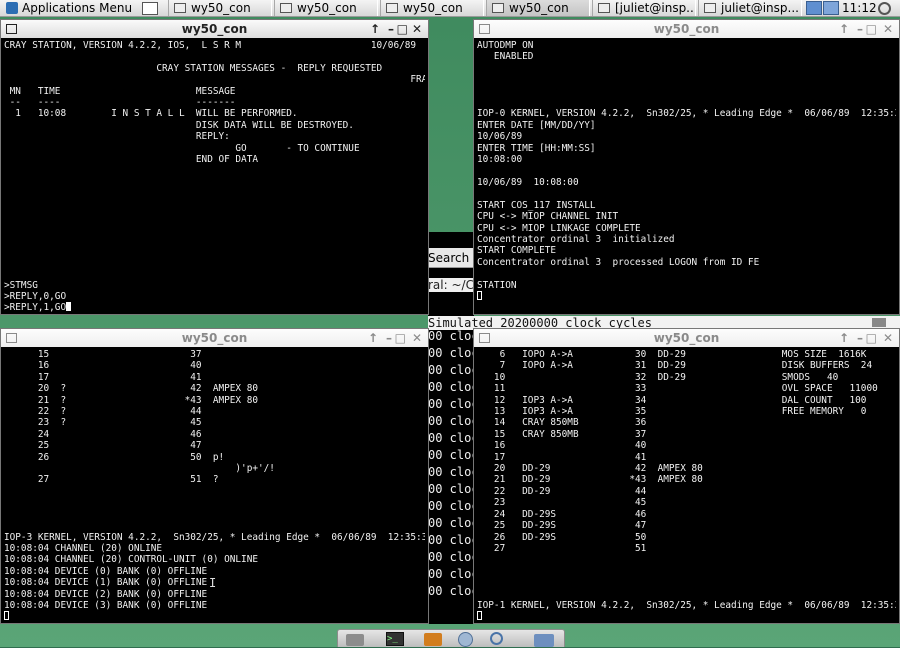  What do you see at coordinates (21, 285) in the screenshot?
I see `terminal-line: >STMSG` at bounding box center [21, 285].